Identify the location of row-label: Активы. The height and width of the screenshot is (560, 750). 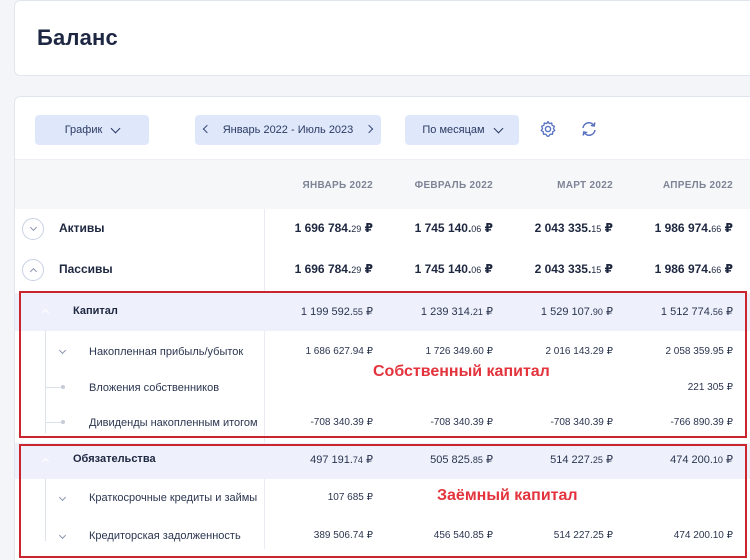
(82, 228).